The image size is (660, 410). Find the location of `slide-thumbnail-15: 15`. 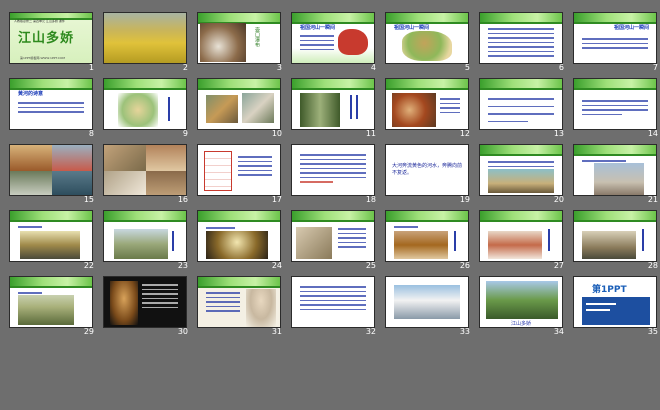

slide-thumbnail-15: 15 is located at coordinates (51, 174).